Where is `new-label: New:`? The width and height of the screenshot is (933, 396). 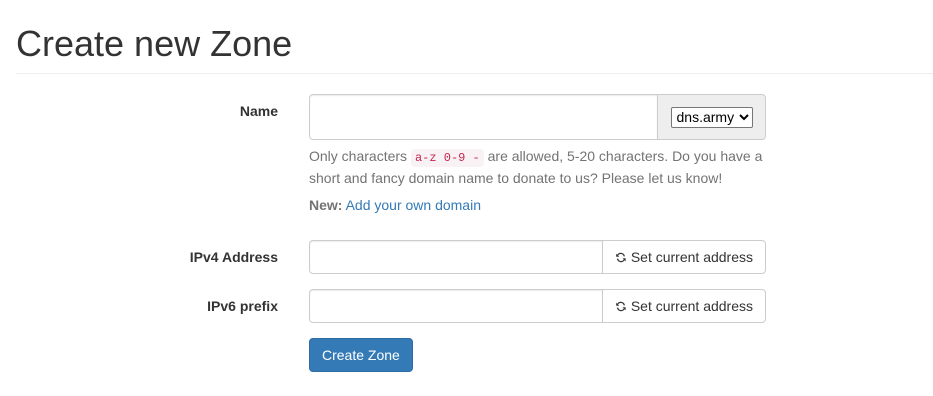
new-label: New: is located at coordinates (326, 205).